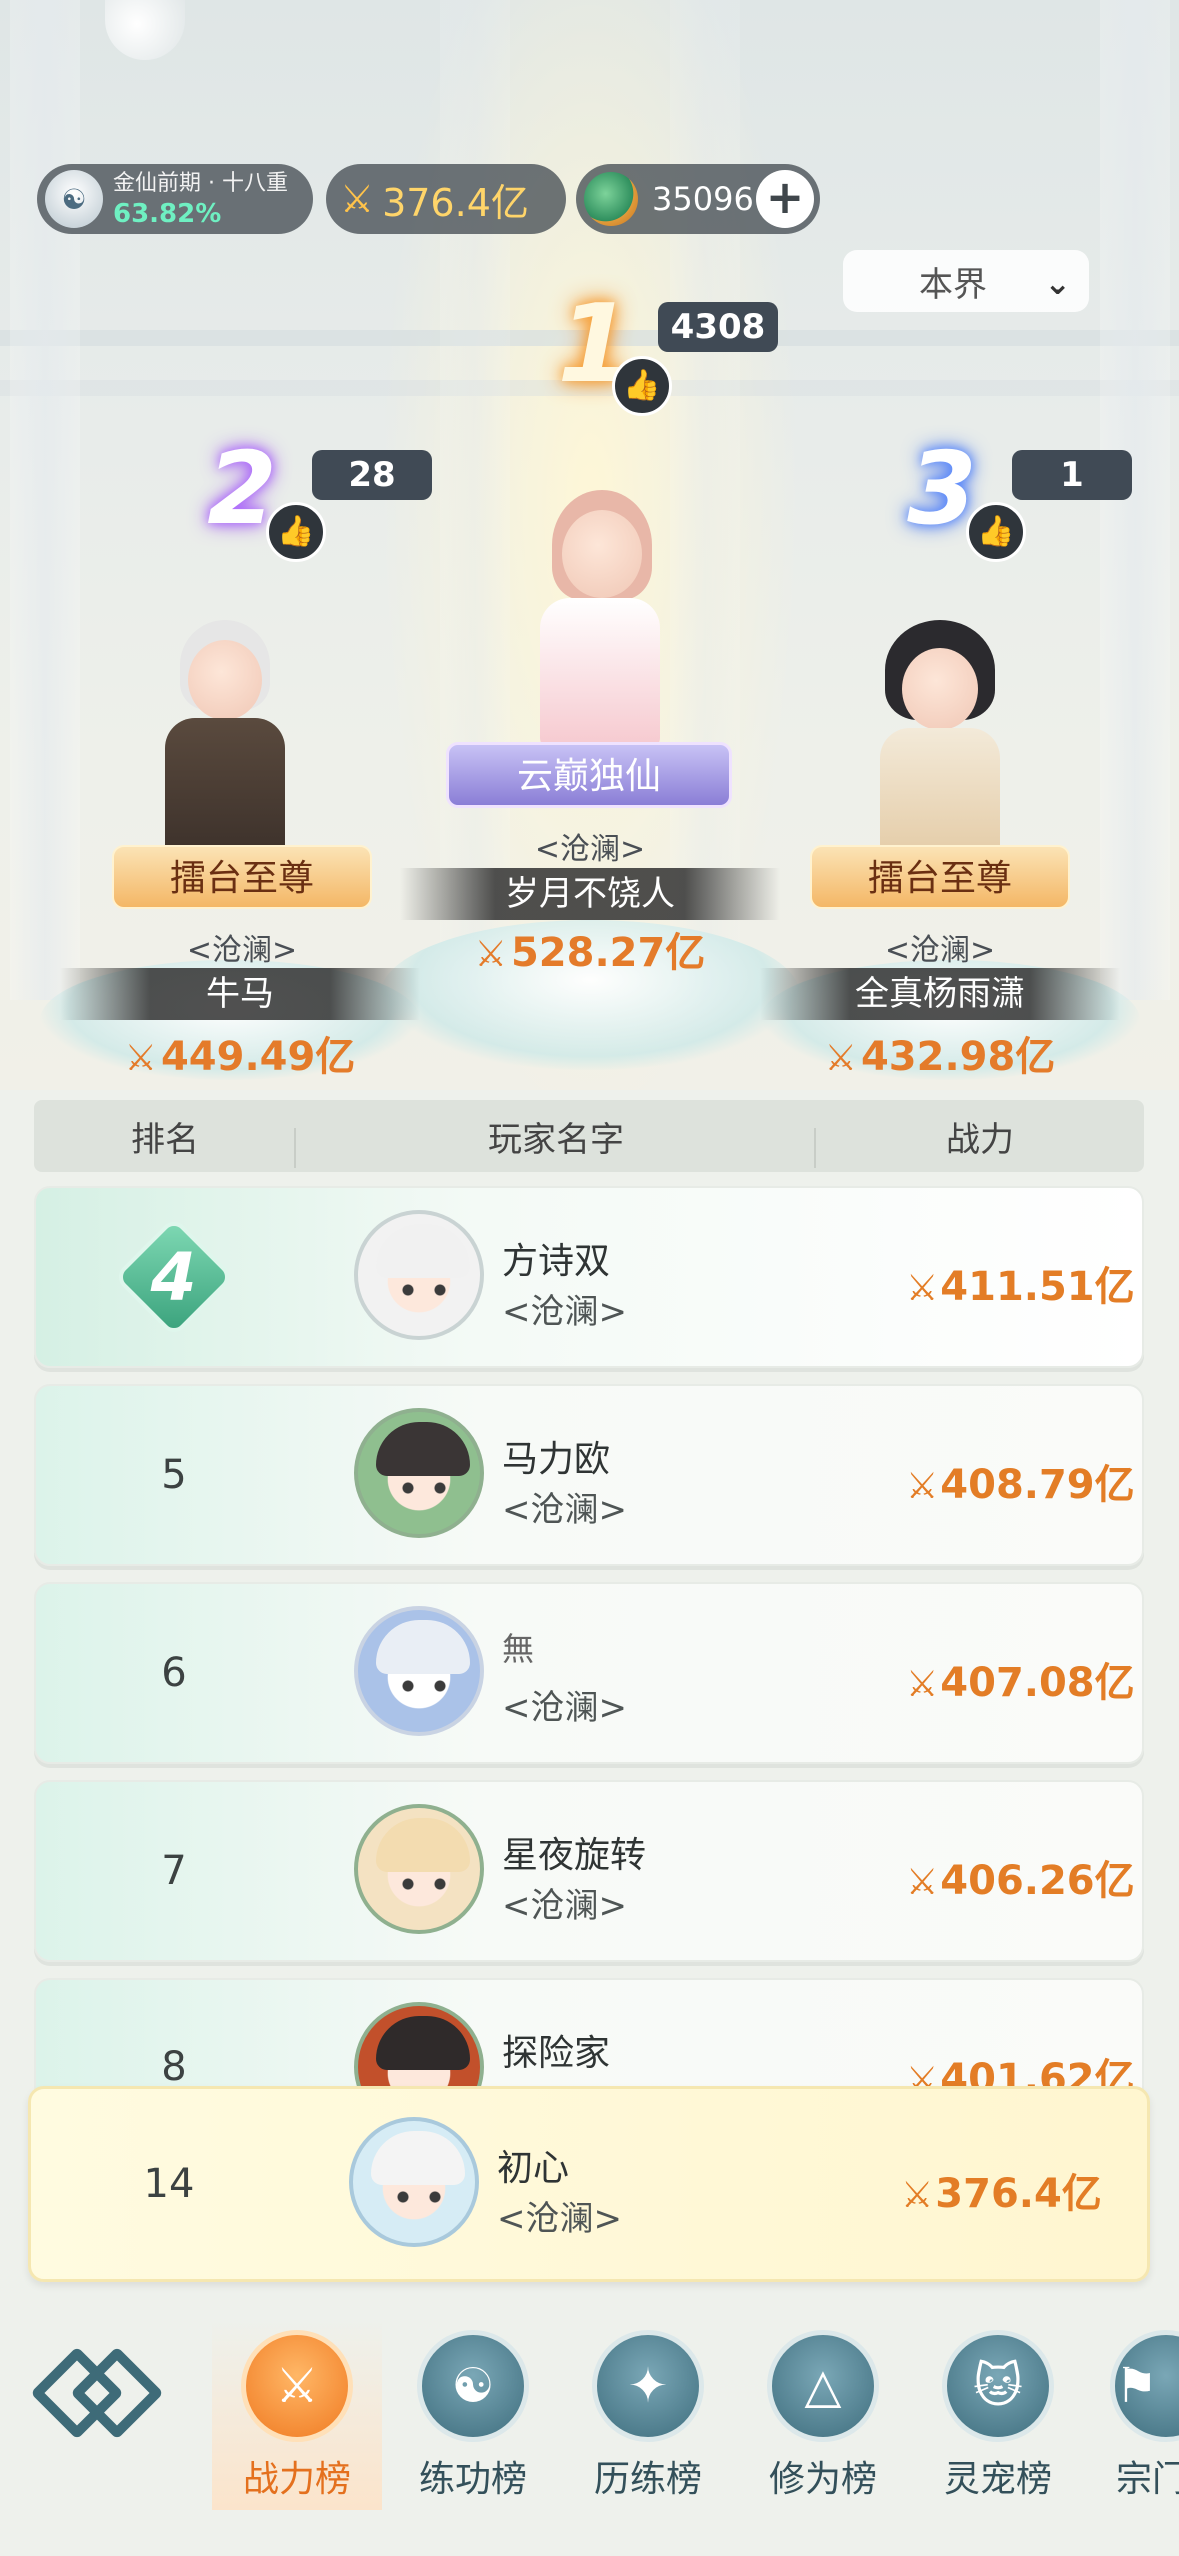  What do you see at coordinates (556, 1261) in the screenshot?
I see `player-name: 方诗双` at bounding box center [556, 1261].